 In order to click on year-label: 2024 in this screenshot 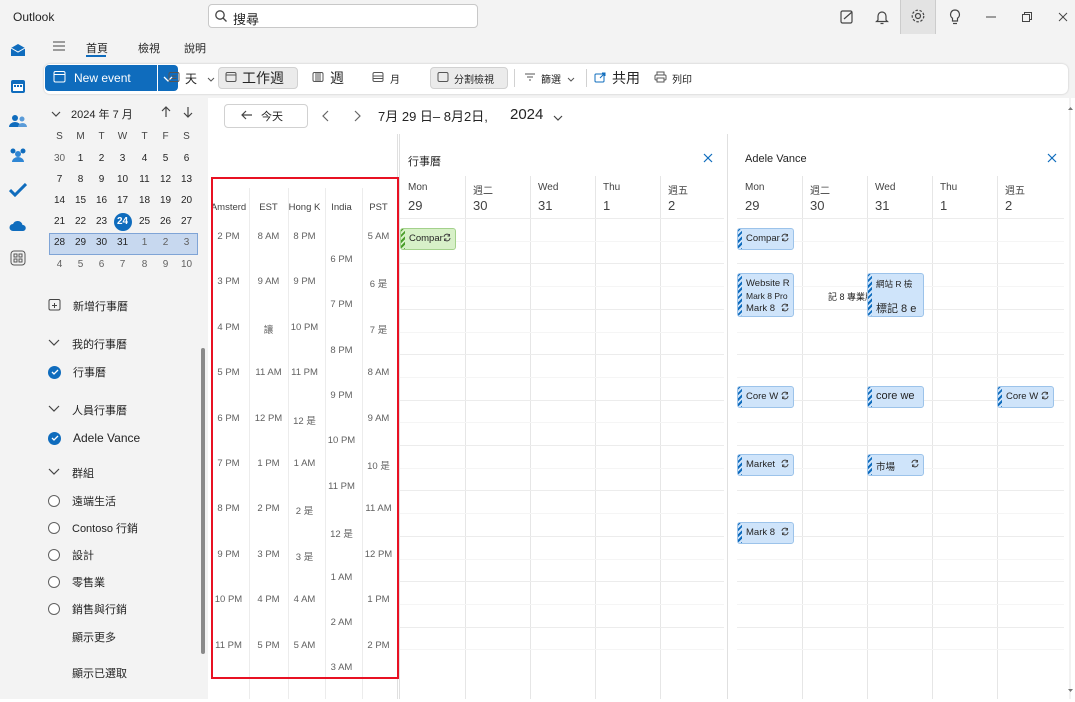, I will do `click(526, 114)`.